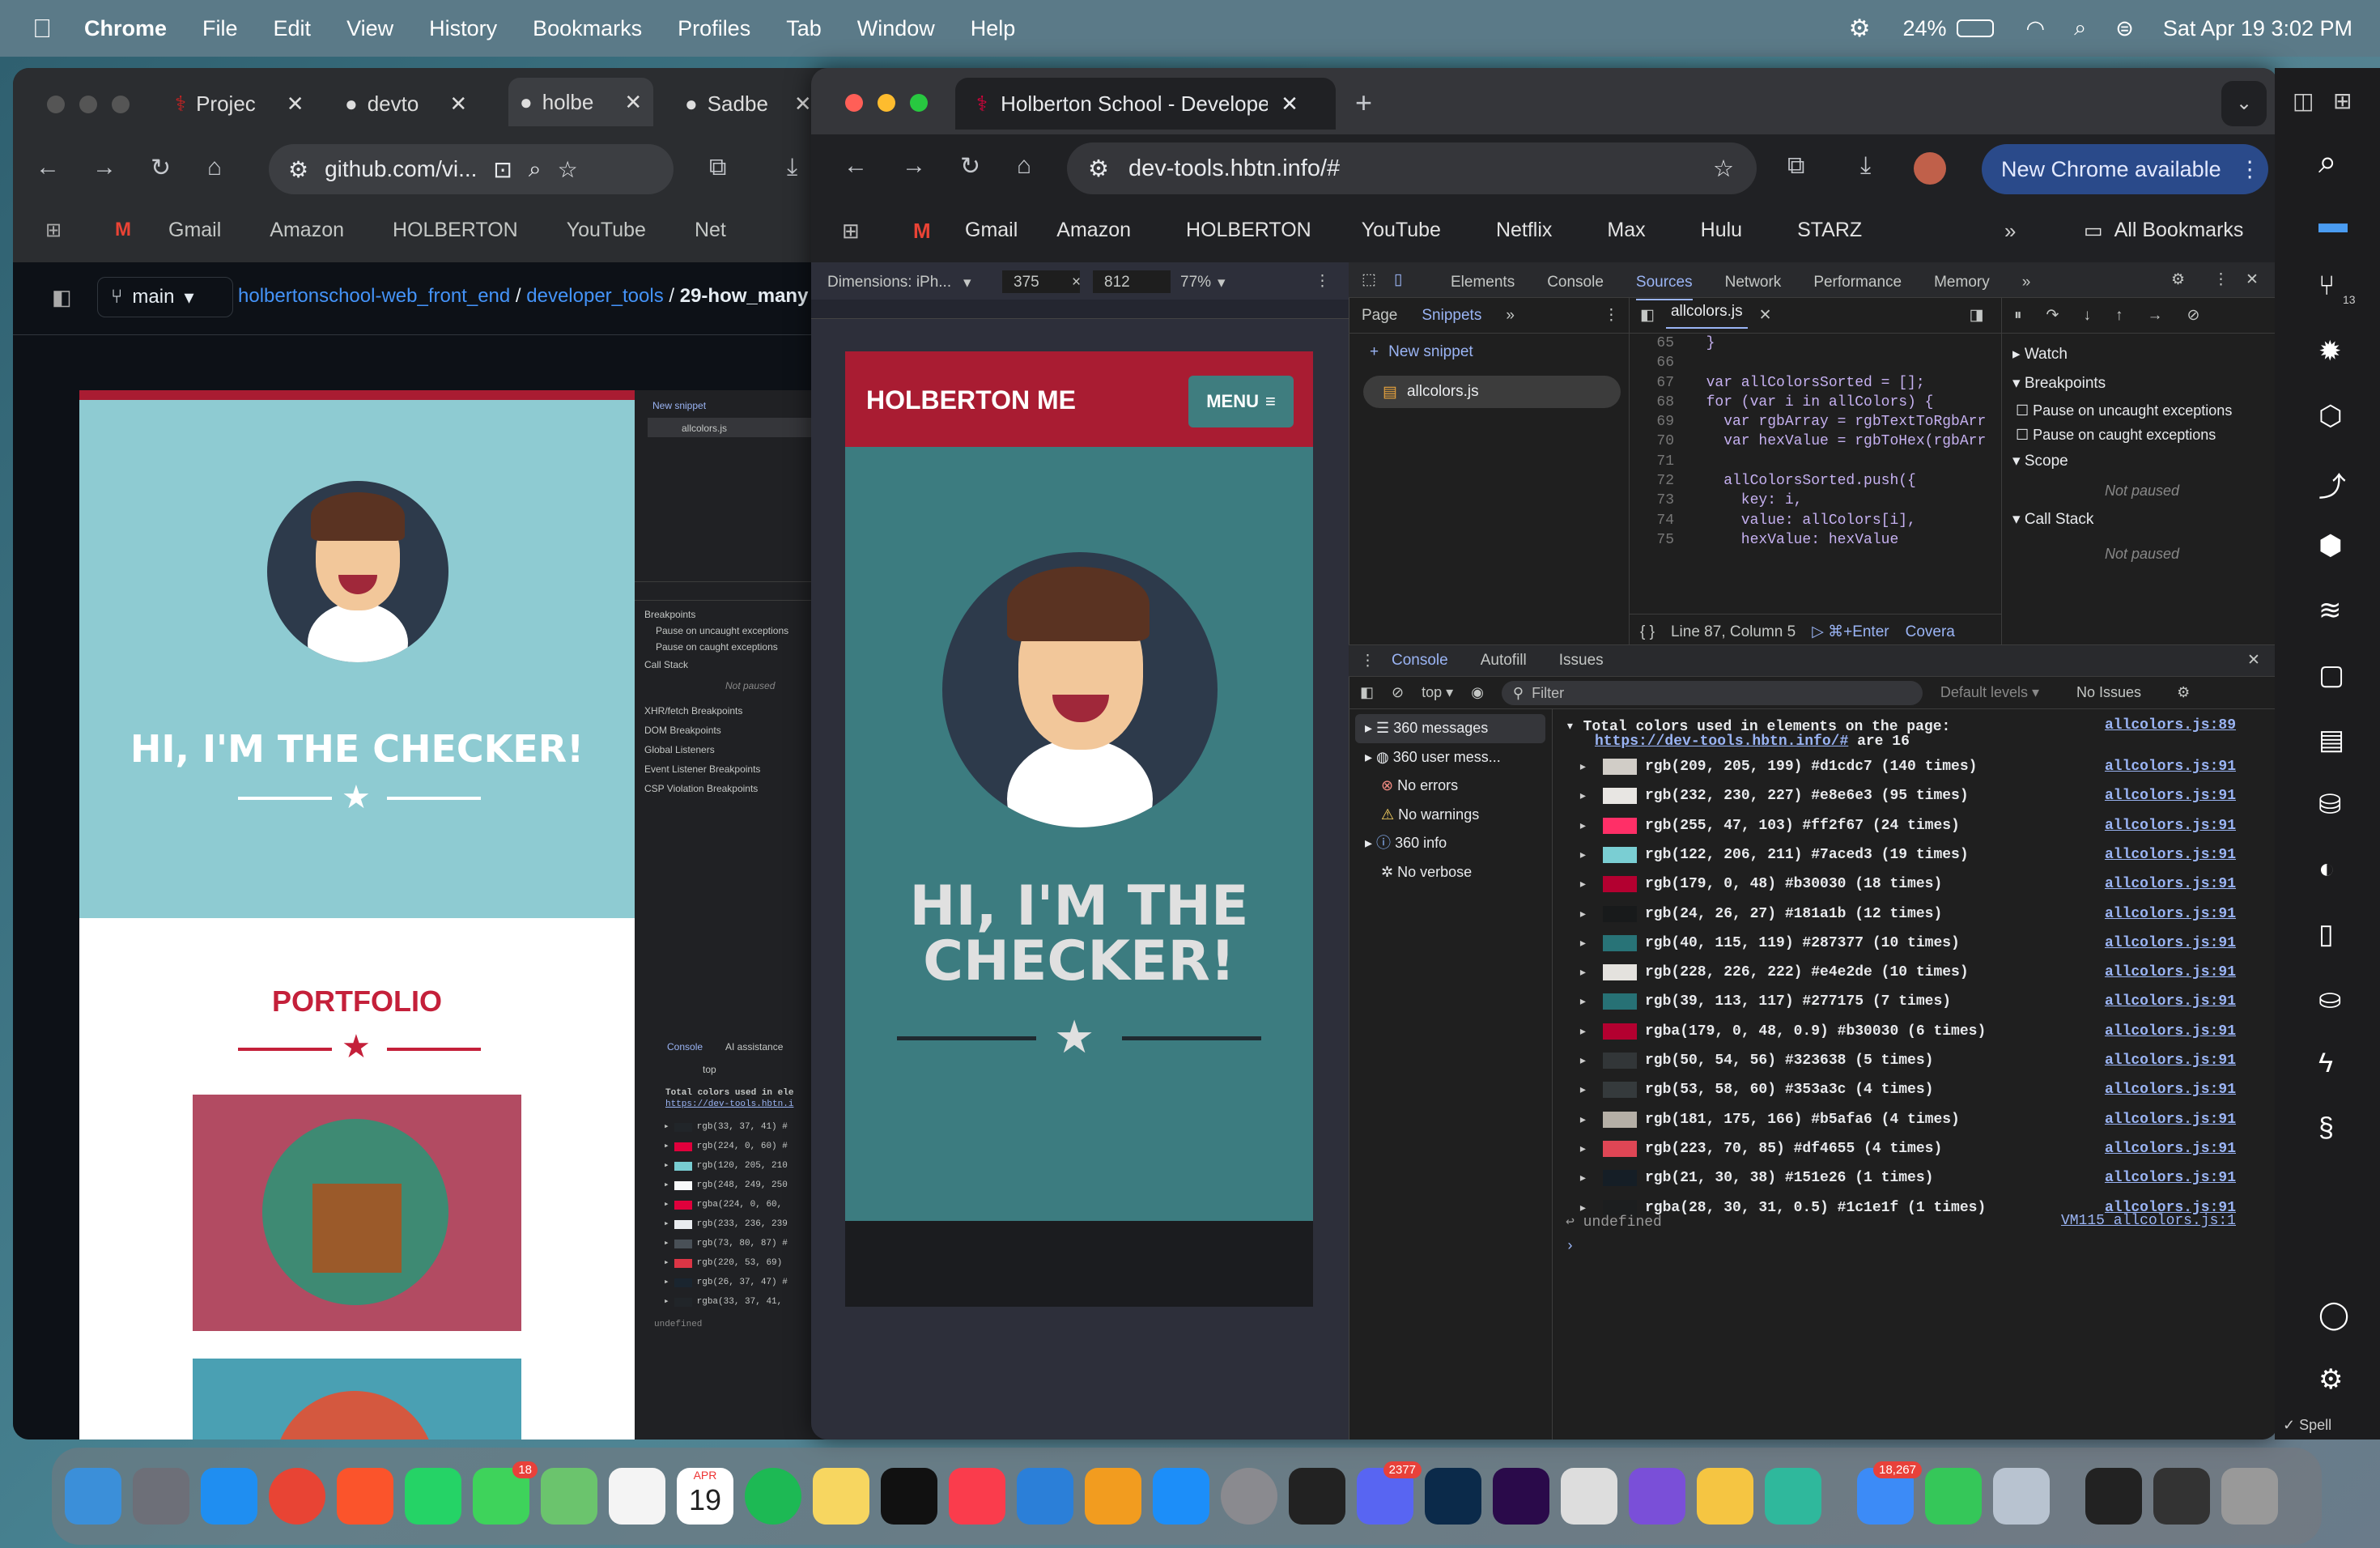 This screenshot has height=1548, width=2380. I want to click on bookmark-netflix: Net, so click(711, 231).